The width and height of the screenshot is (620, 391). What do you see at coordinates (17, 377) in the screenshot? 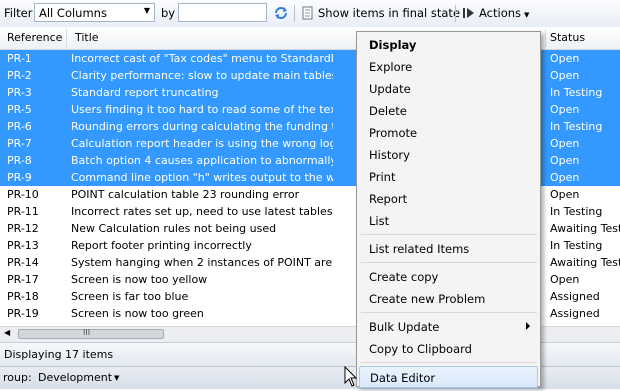
I see `group-label: roup:` at bounding box center [17, 377].